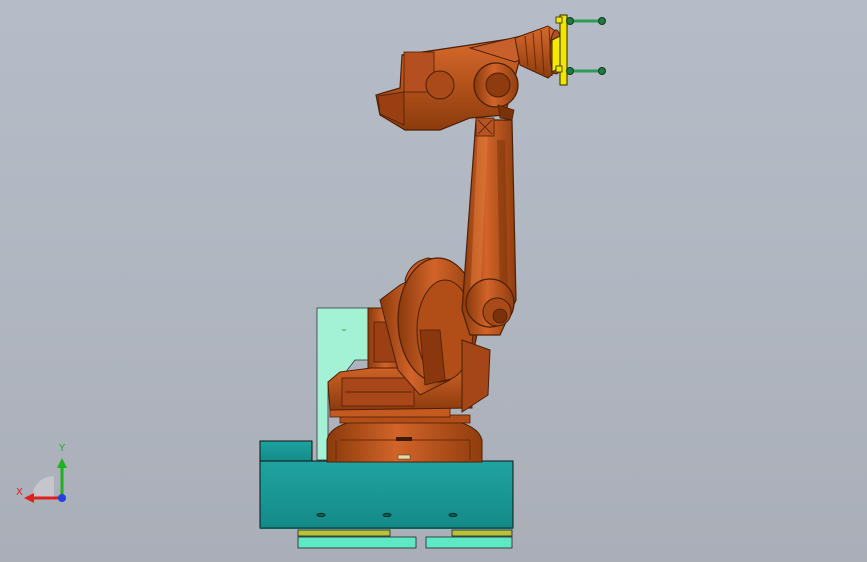 This screenshot has height=562, width=867. Describe the element at coordinates (489, 226) in the screenshot. I see `lower-arm` at that location.